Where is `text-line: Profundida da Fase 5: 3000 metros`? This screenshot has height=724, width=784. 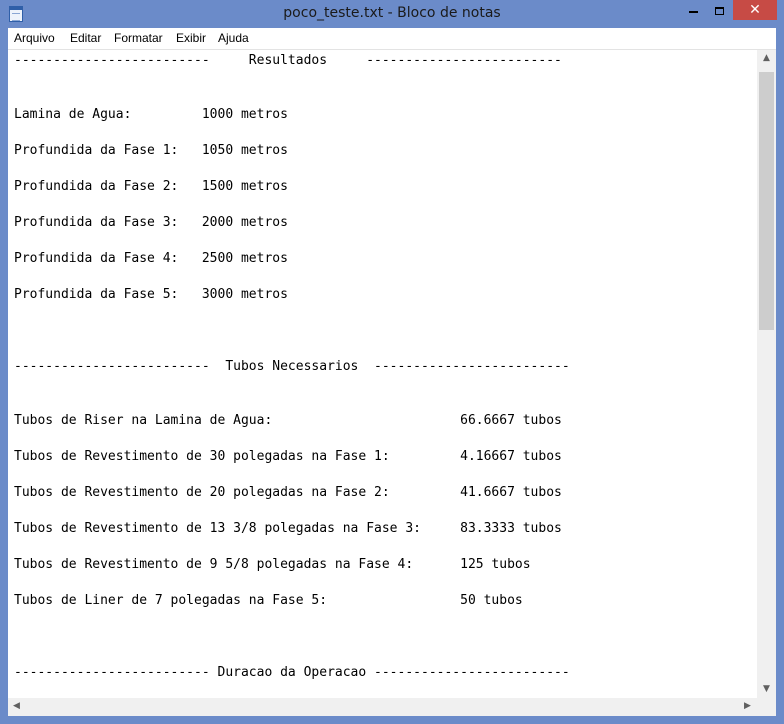
text-line: Profundida da Fase 5: 3000 metros is located at coordinates (151, 294).